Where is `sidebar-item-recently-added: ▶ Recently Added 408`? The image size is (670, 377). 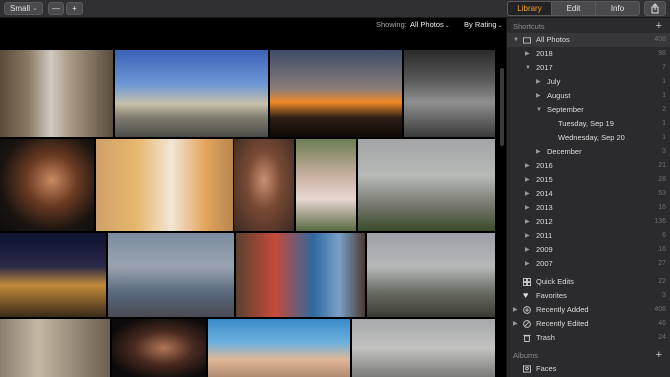
sidebar-item-recently-added: ▶ Recently Added 408 is located at coordinates (588, 310).